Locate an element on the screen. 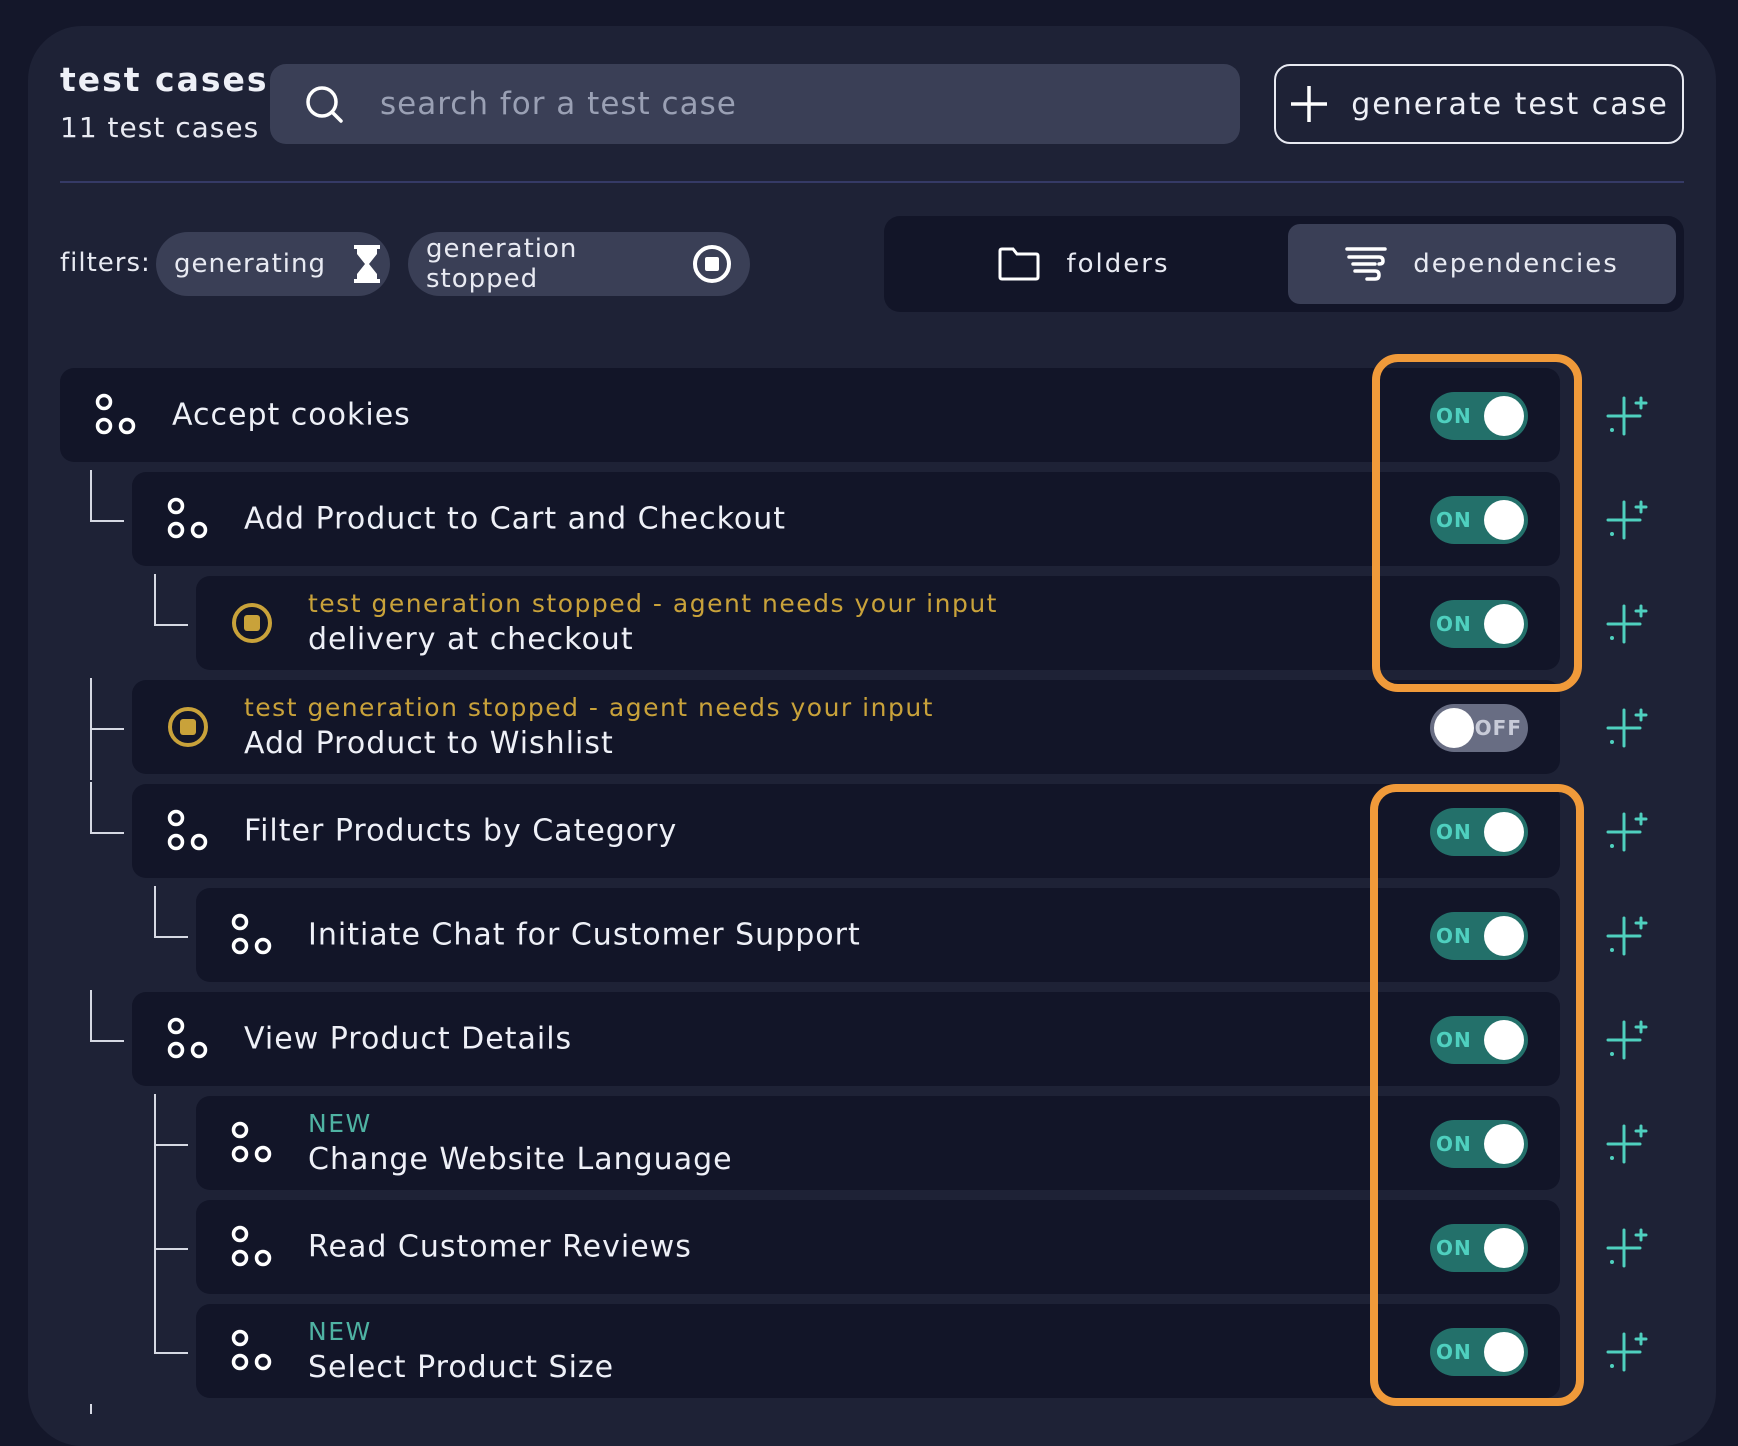  test-case-row: NEW Change Website Language is located at coordinates (878, 1143).